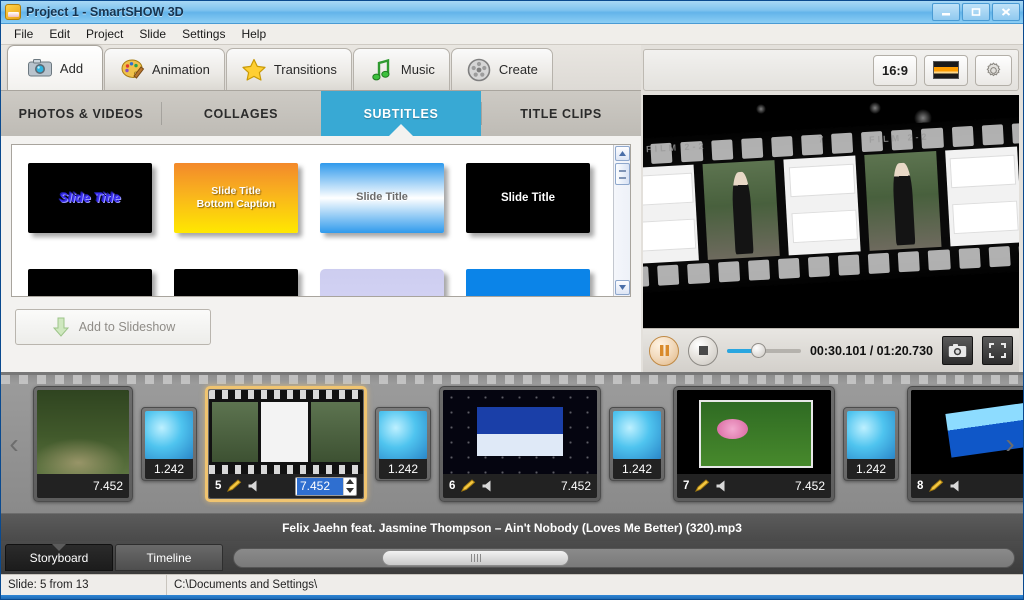  I want to click on tab-animation: Animation, so click(164, 69).